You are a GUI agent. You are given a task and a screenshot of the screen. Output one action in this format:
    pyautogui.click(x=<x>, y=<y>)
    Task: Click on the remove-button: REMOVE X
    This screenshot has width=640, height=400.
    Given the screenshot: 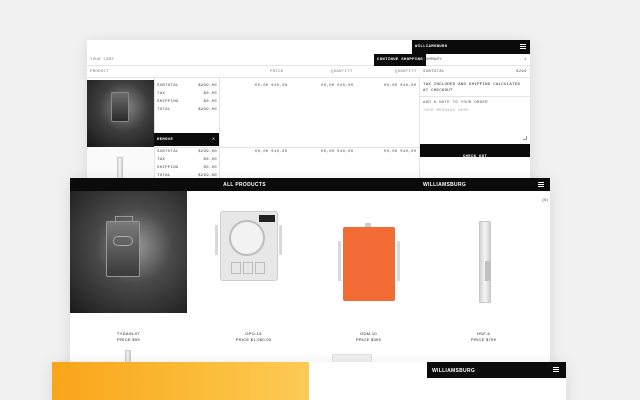 What is the action you would take?
    pyautogui.click(x=186, y=139)
    